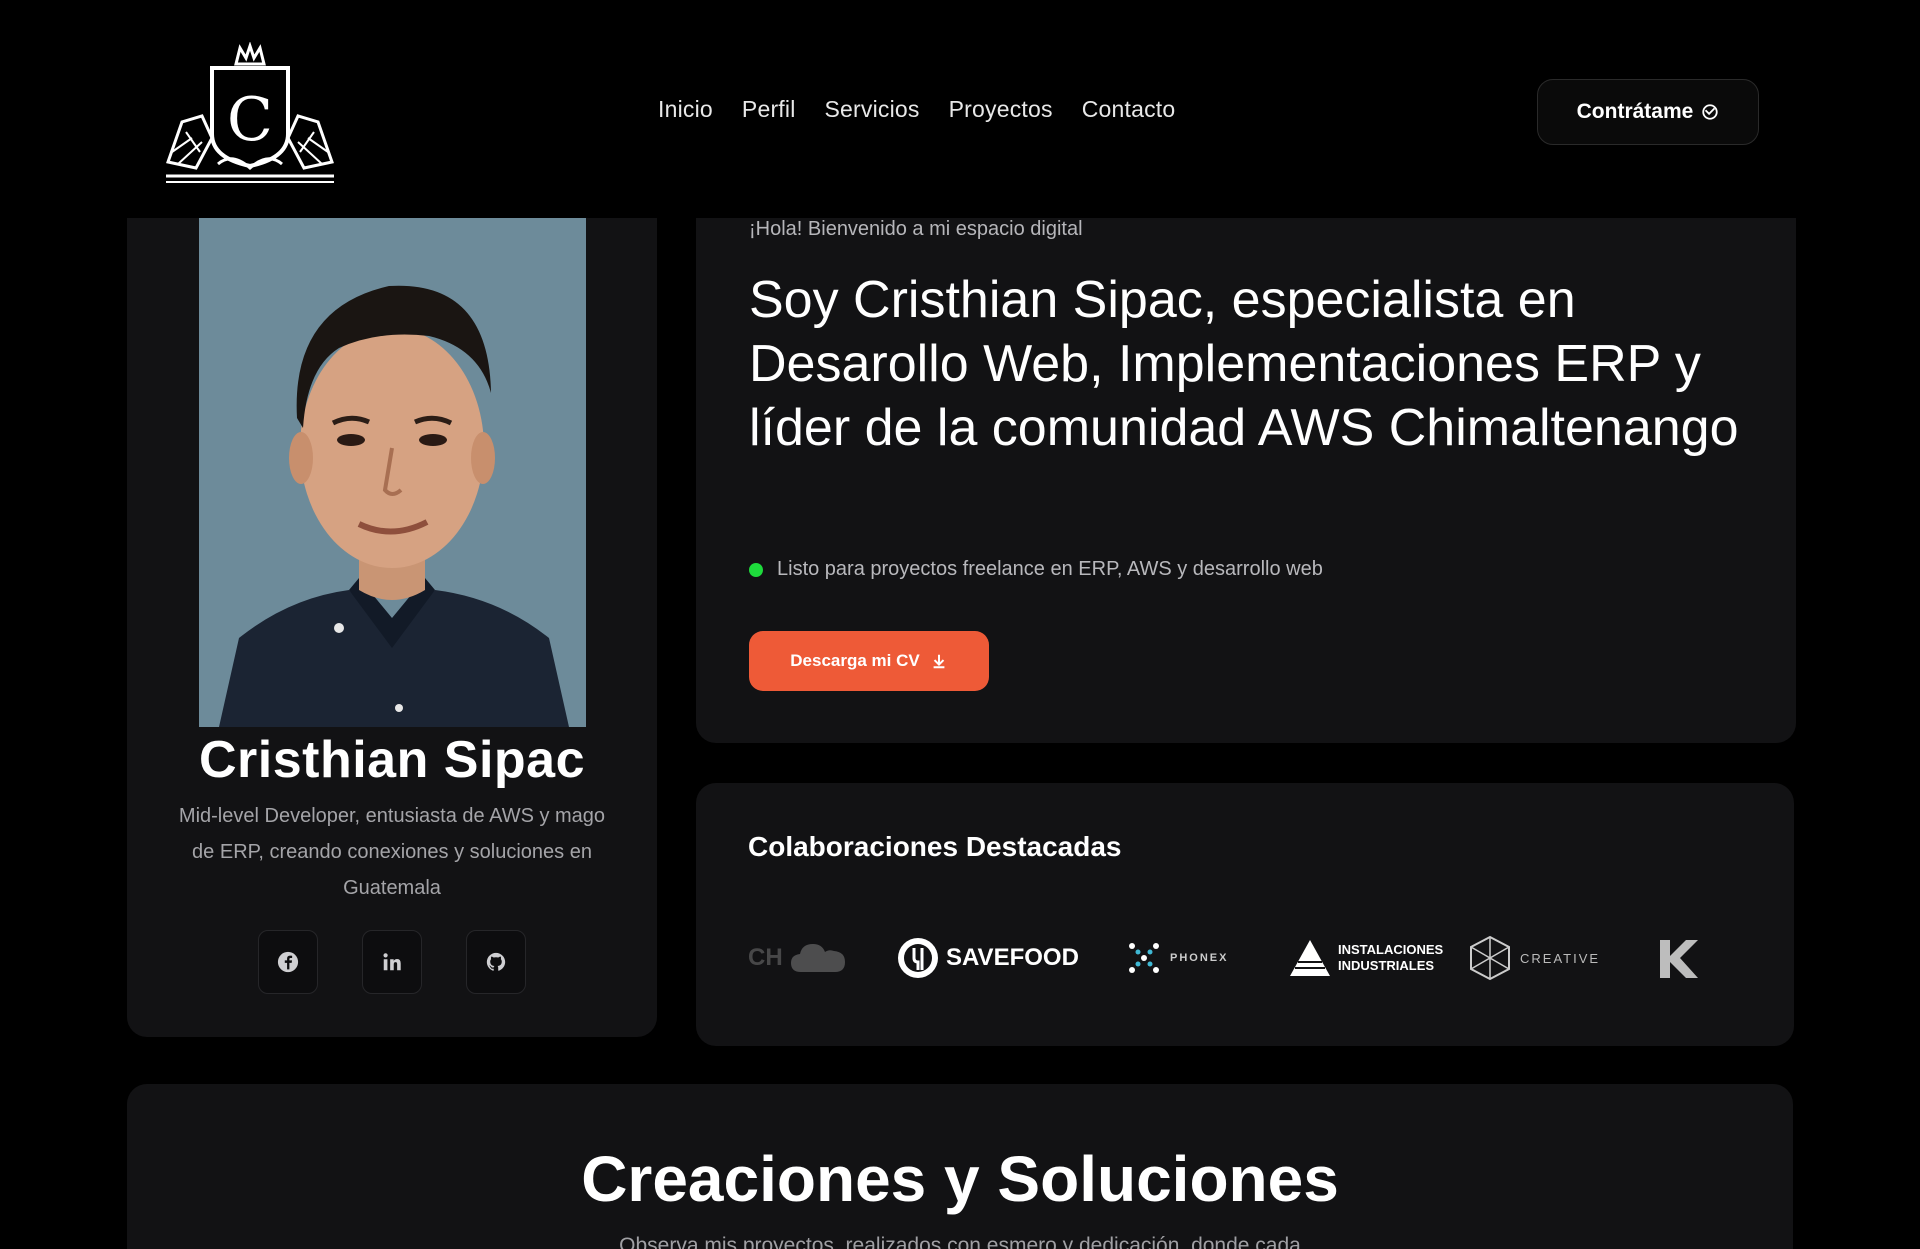 The width and height of the screenshot is (1920, 1249). I want to click on partner-logo-phonex: PHONEX, so click(1176, 958).